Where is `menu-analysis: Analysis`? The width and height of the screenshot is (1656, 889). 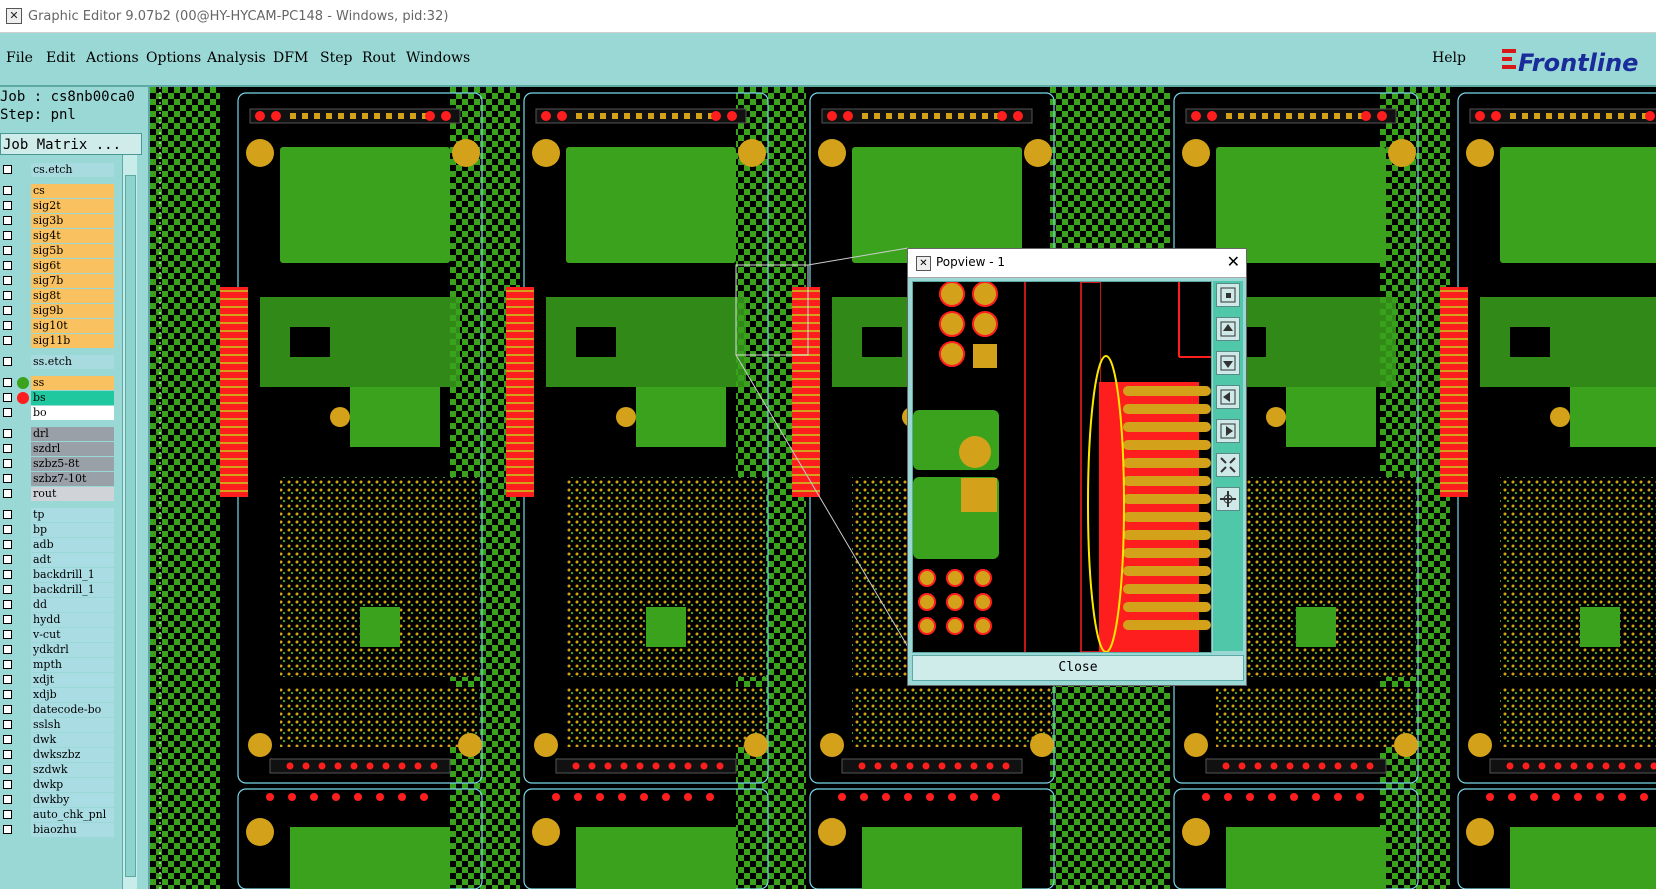
menu-analysis: Analysis is located at coordinates (236, 58).